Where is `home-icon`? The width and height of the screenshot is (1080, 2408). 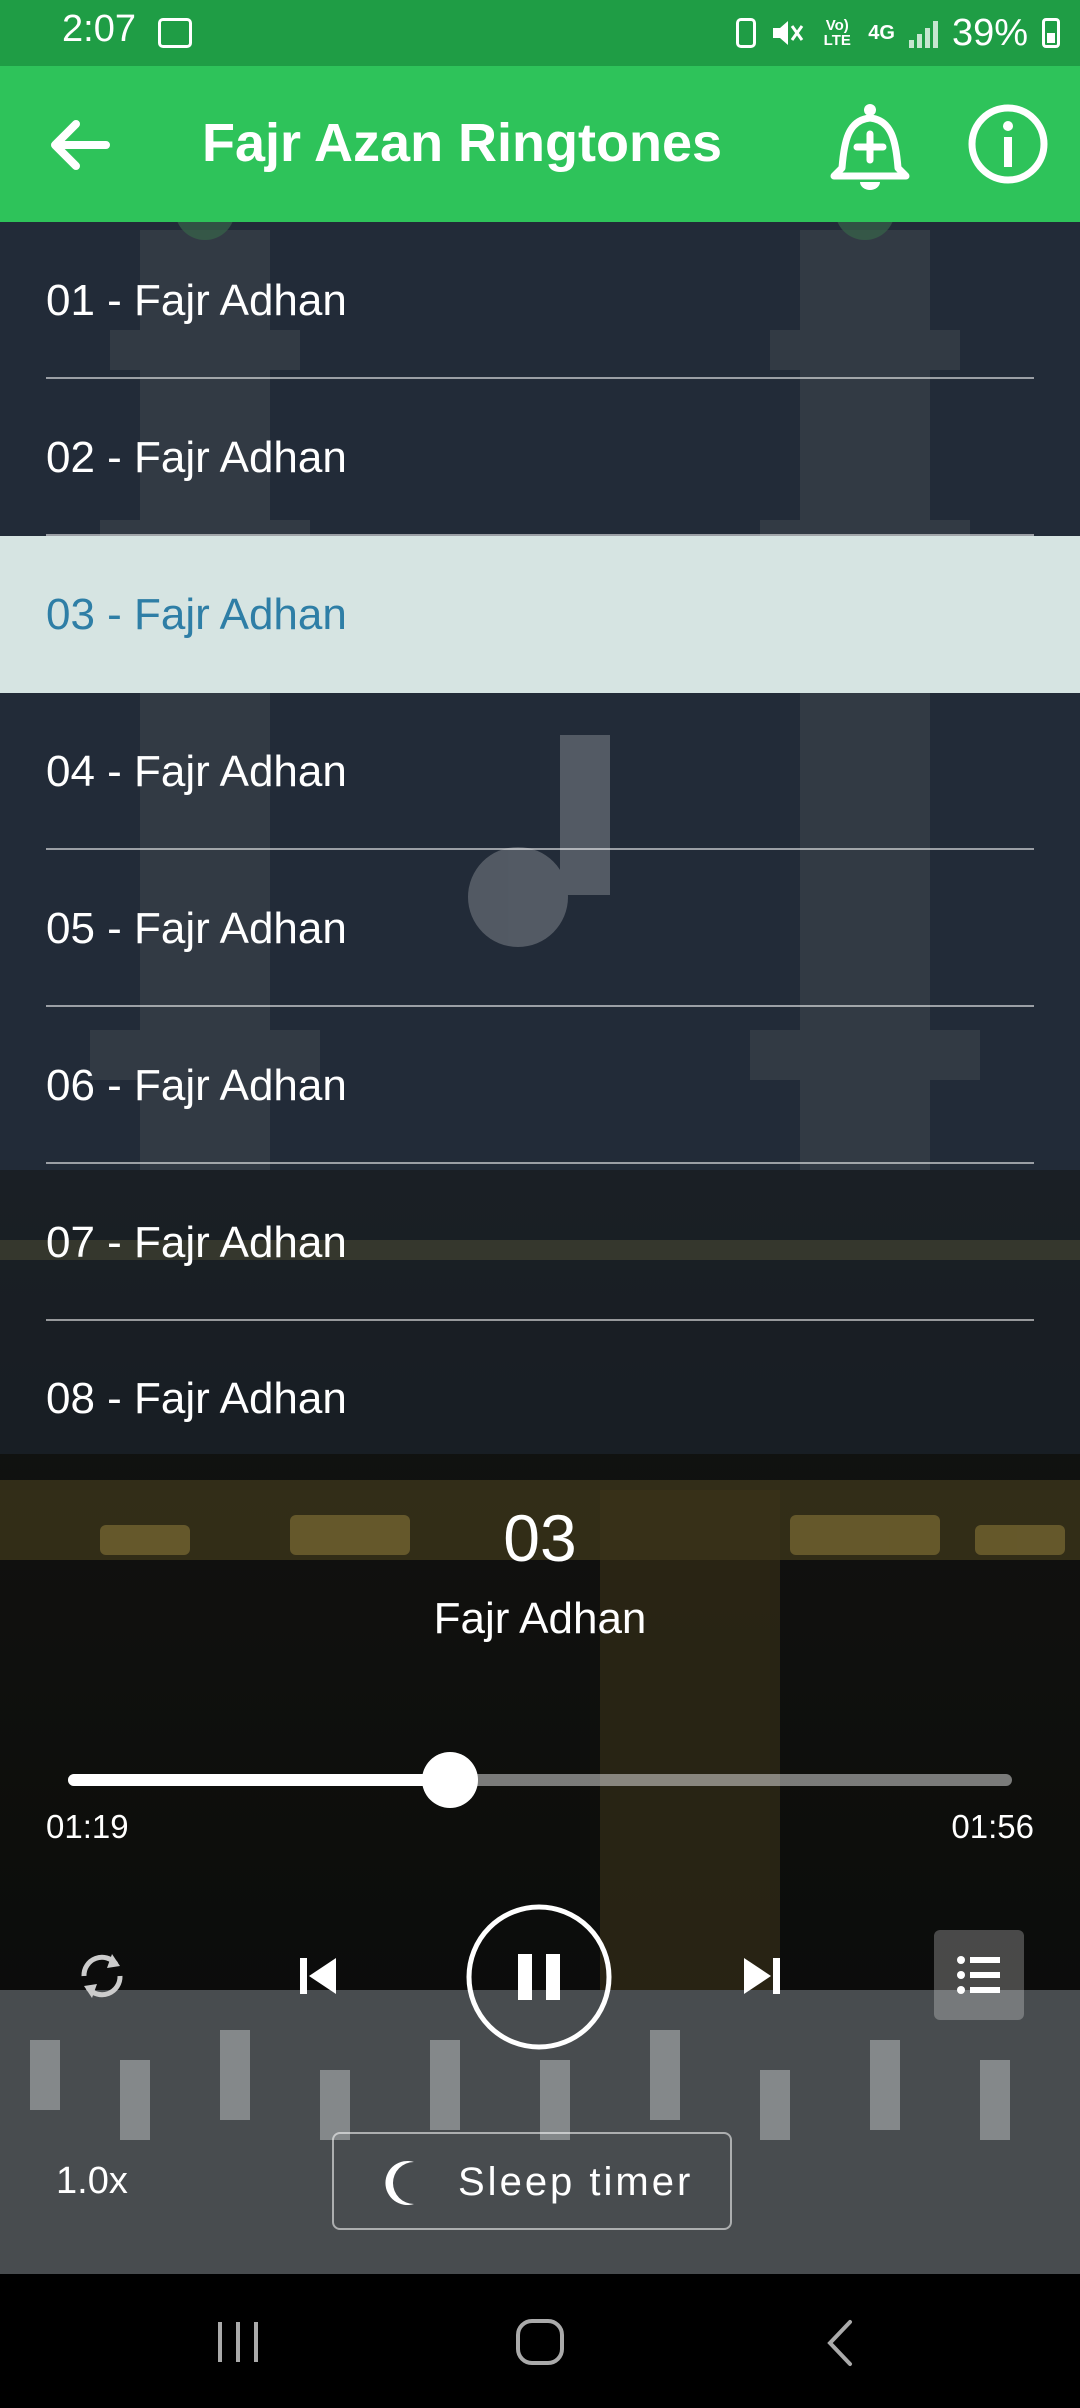
home-icon is located at coordinates (540, 2342).